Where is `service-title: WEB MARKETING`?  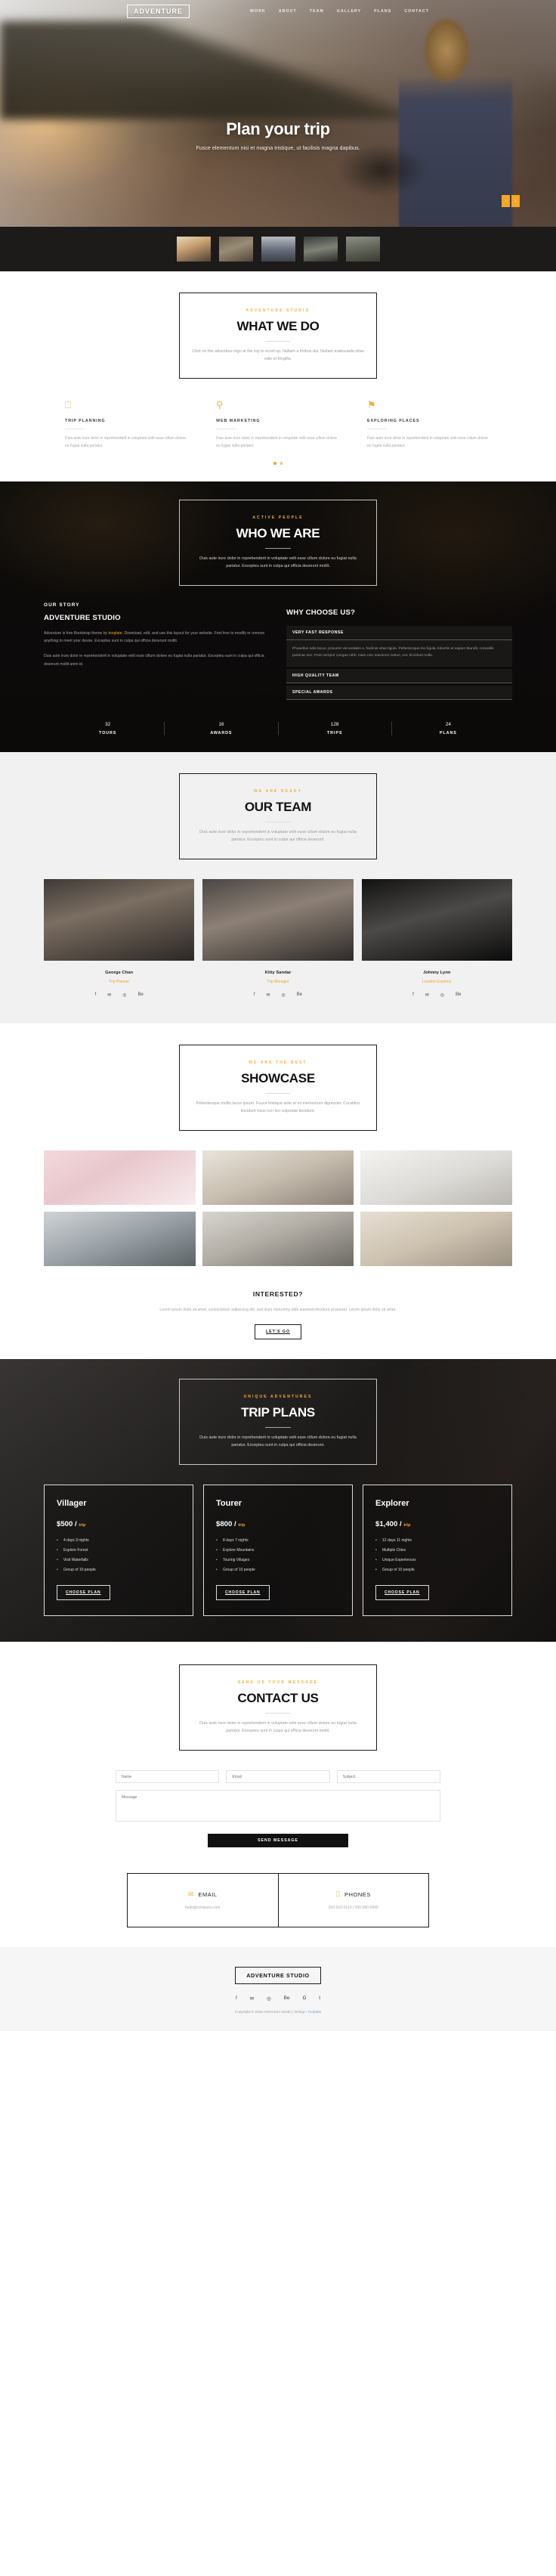
service-title: WEB MARKETING is located at coordinates (238, 421).